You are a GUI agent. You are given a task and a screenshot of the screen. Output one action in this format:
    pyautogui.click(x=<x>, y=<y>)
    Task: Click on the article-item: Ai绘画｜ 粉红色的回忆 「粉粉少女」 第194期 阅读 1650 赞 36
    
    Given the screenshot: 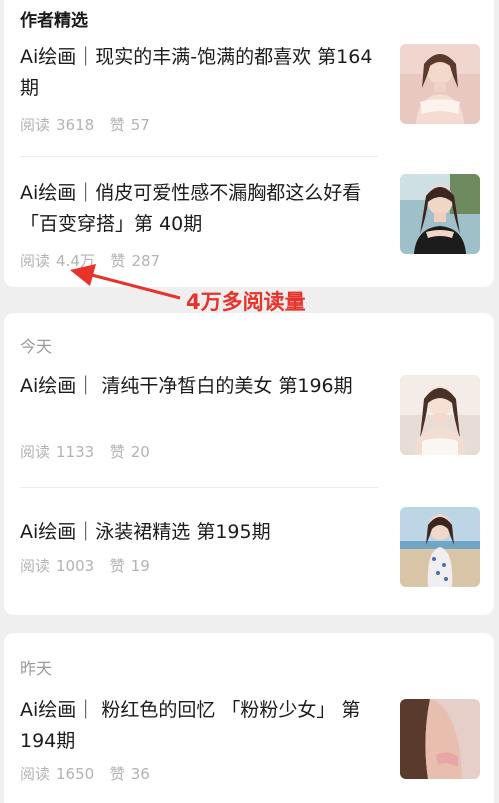 What is the action you would take?
    pyautogui.click(x=249, y=749)
    